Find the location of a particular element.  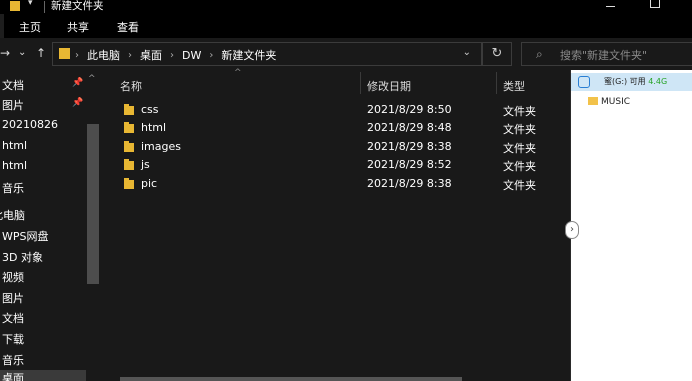

nav-item-this-pc: 此电脑 is located at coordinates (12, 215).